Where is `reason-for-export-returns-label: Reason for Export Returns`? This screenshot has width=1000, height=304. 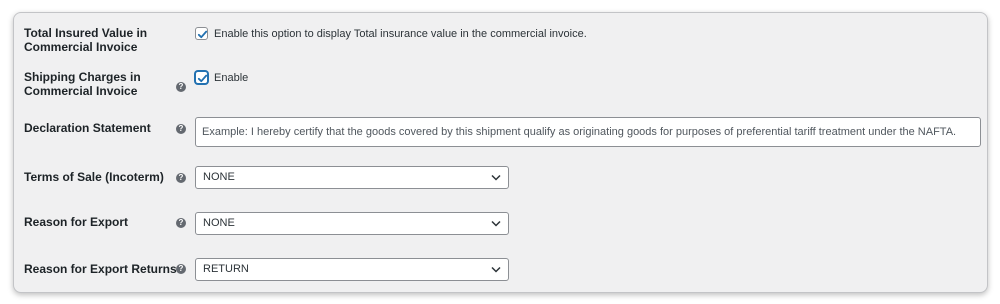 reason-for-export-returns-label: Reason for Export Returns is located at coordinates (100, 269).